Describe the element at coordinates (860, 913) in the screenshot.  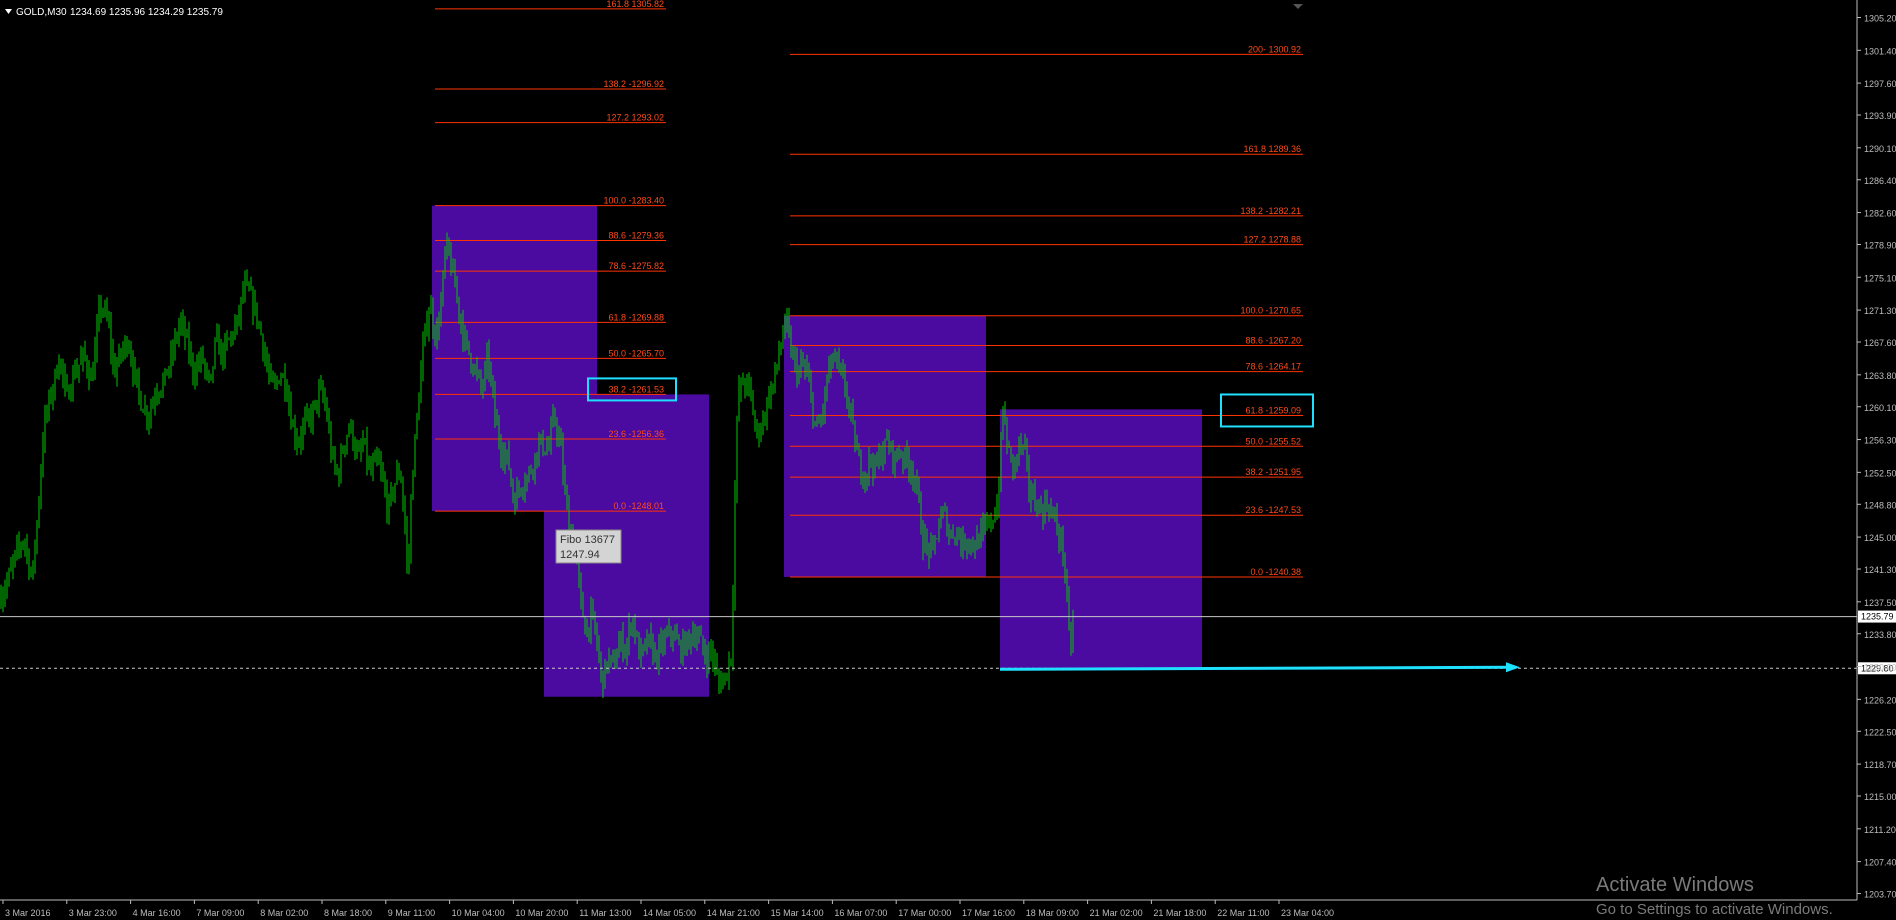
I see `x-tick-label: 16 Mar 07:00` at that location.